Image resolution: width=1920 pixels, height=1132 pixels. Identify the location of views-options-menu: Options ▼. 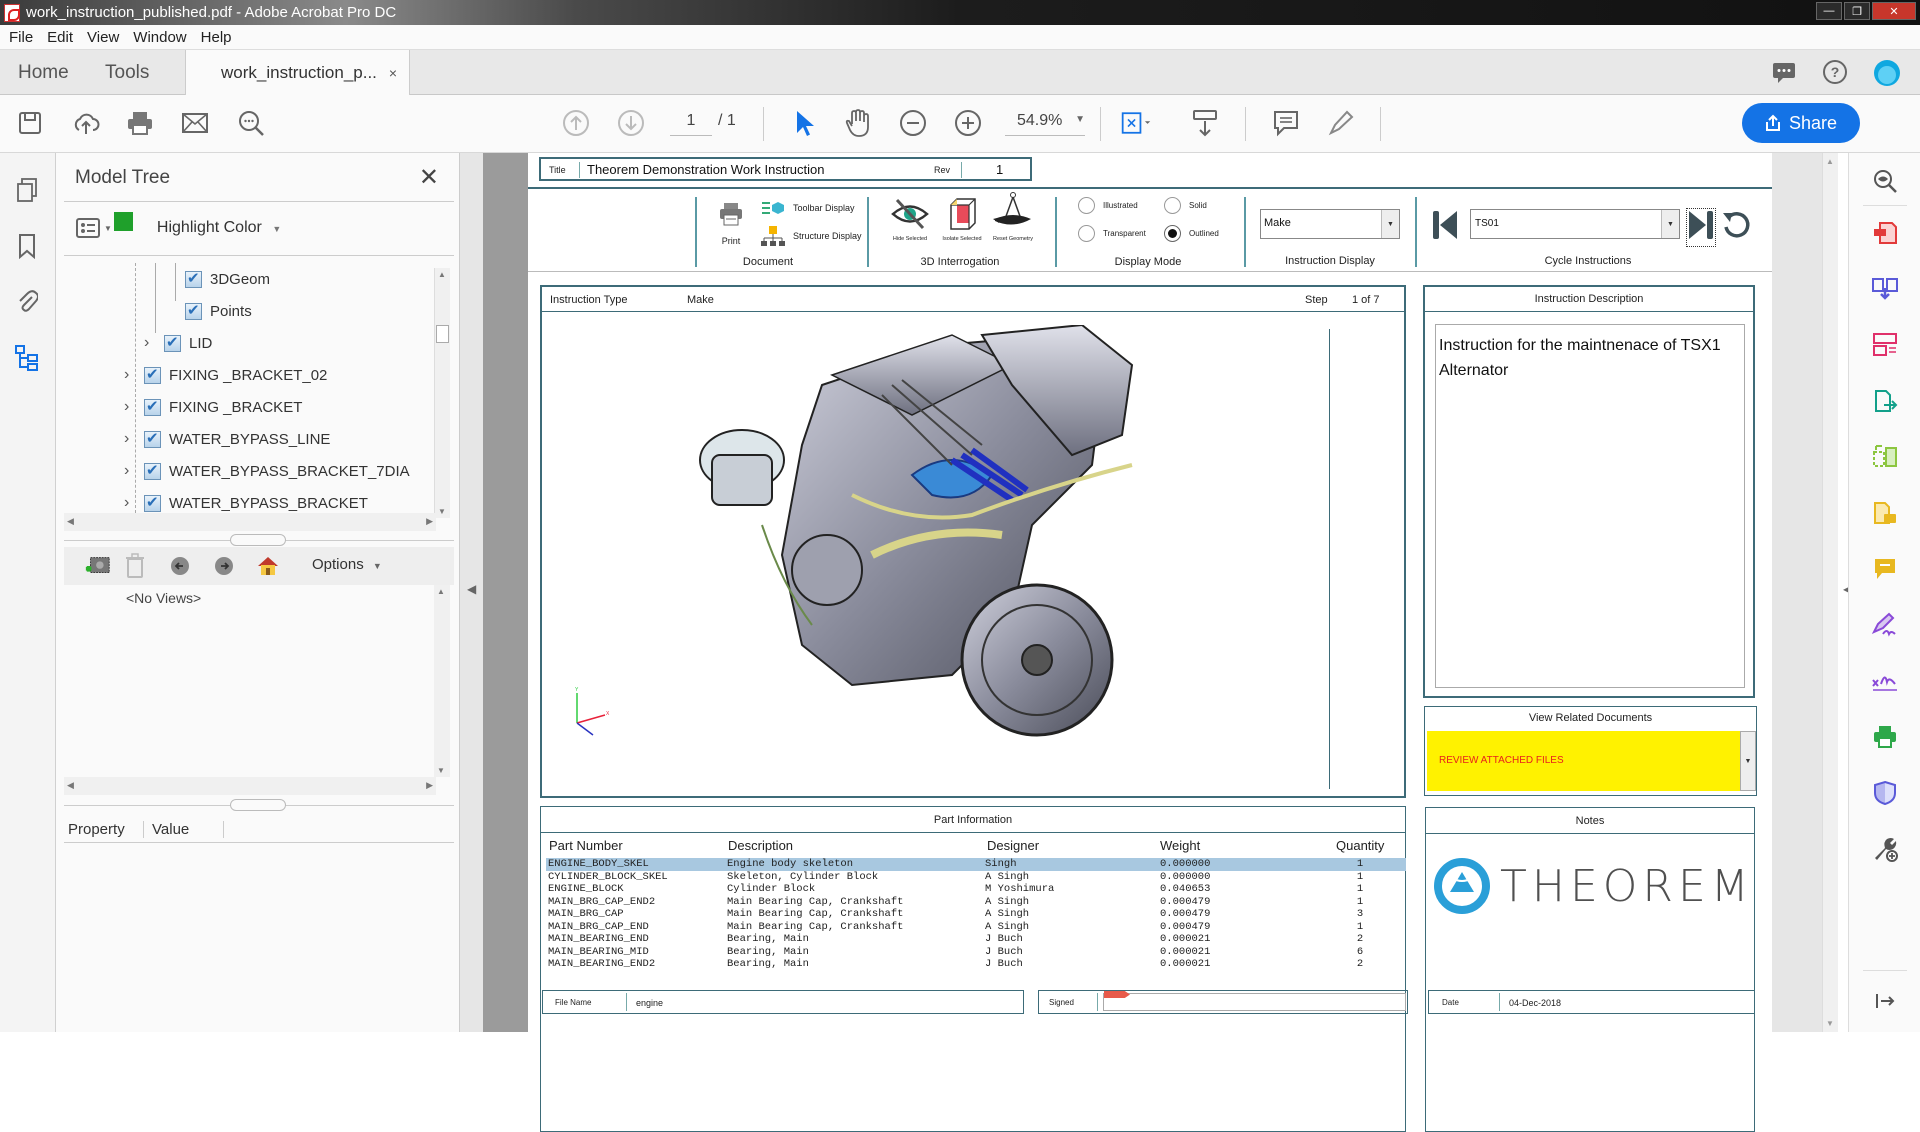
(347, 564).